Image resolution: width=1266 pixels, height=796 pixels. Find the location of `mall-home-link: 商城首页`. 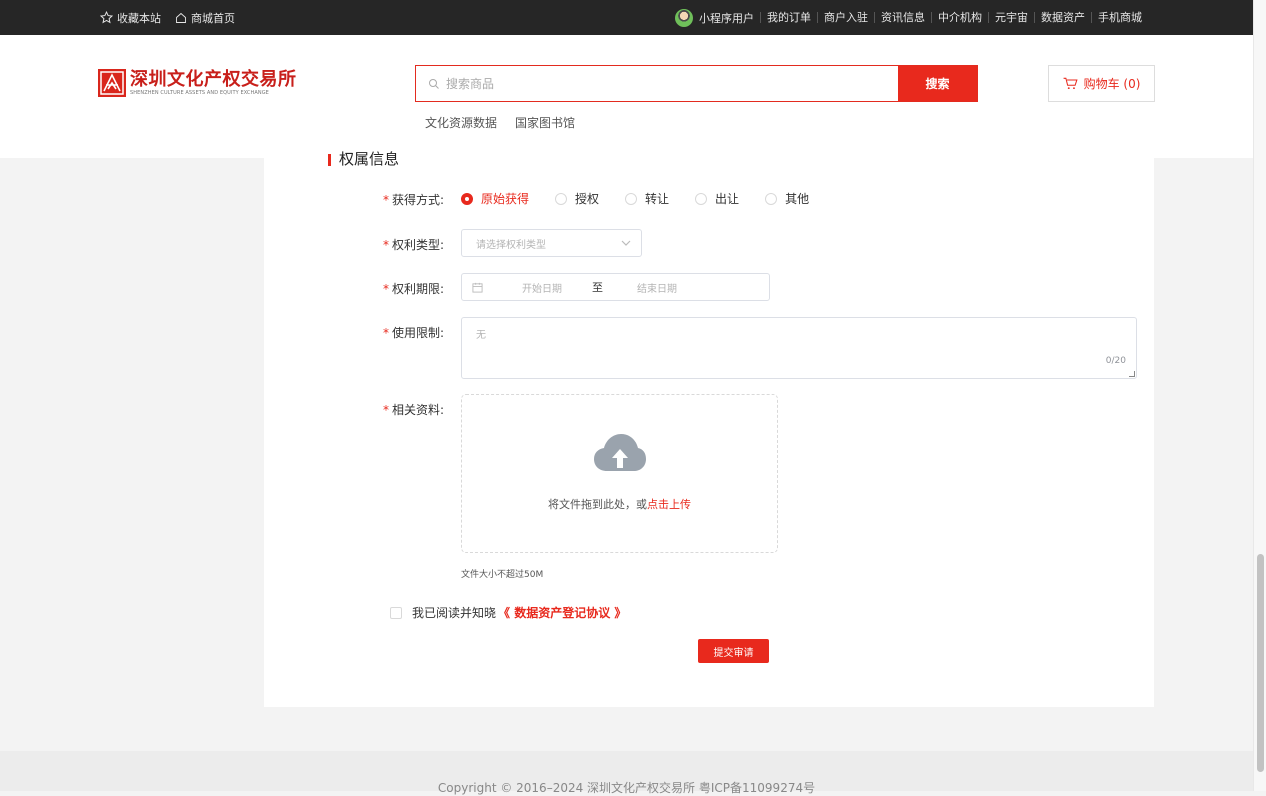

mall-home-link: 商城首页 is located at coordinates (205, 18).